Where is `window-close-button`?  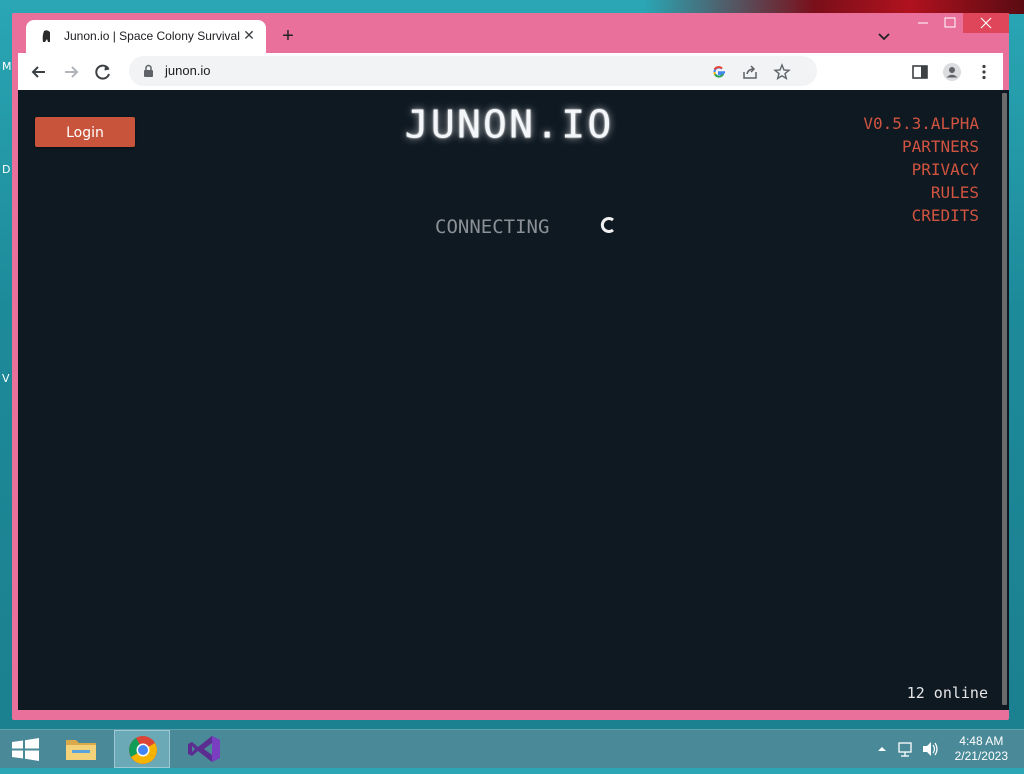 window-close-button is located at coordinates (986, 23).